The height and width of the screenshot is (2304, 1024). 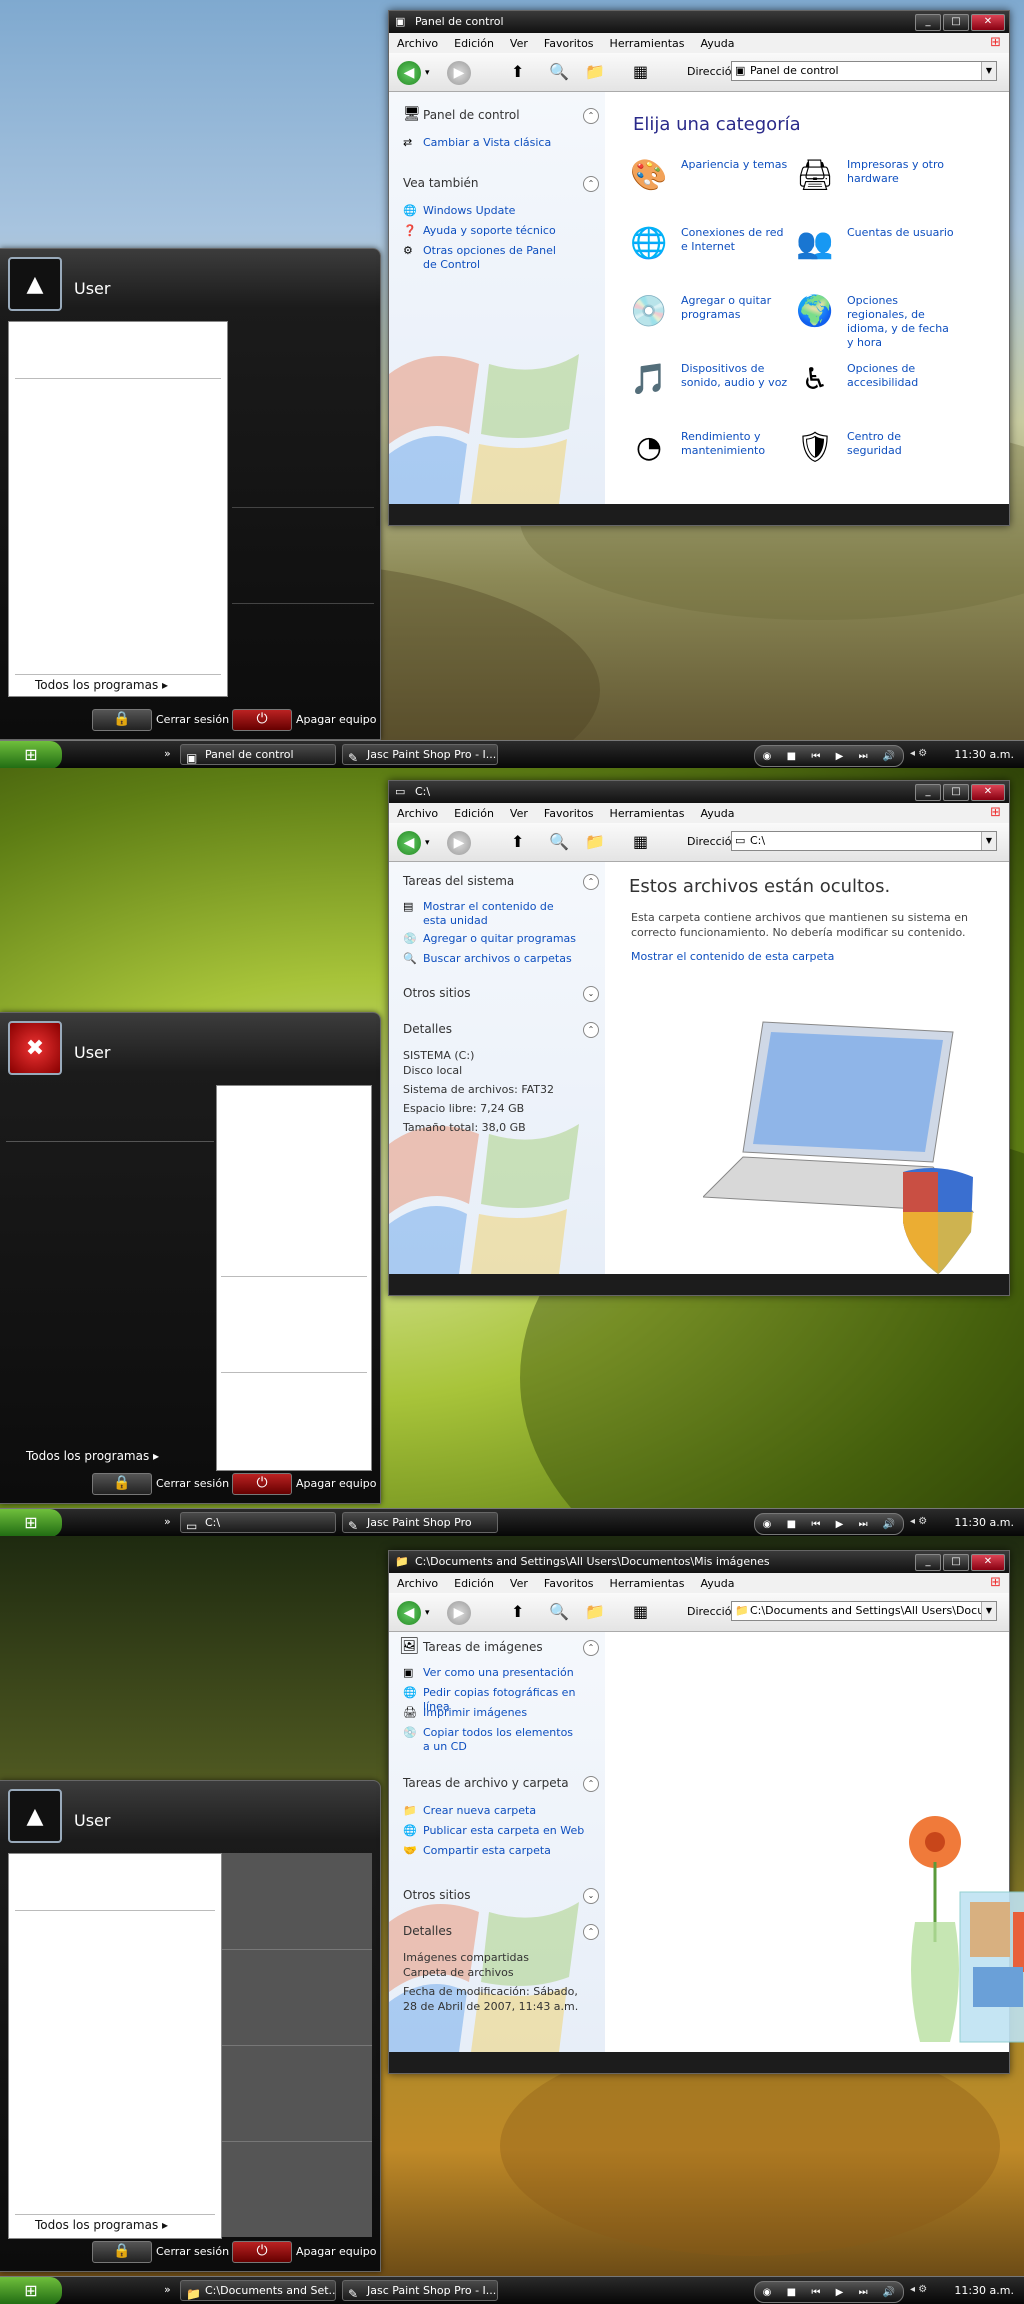 I want to click on back-dropdown-icon: ▾, so click(x=427, y=1613).